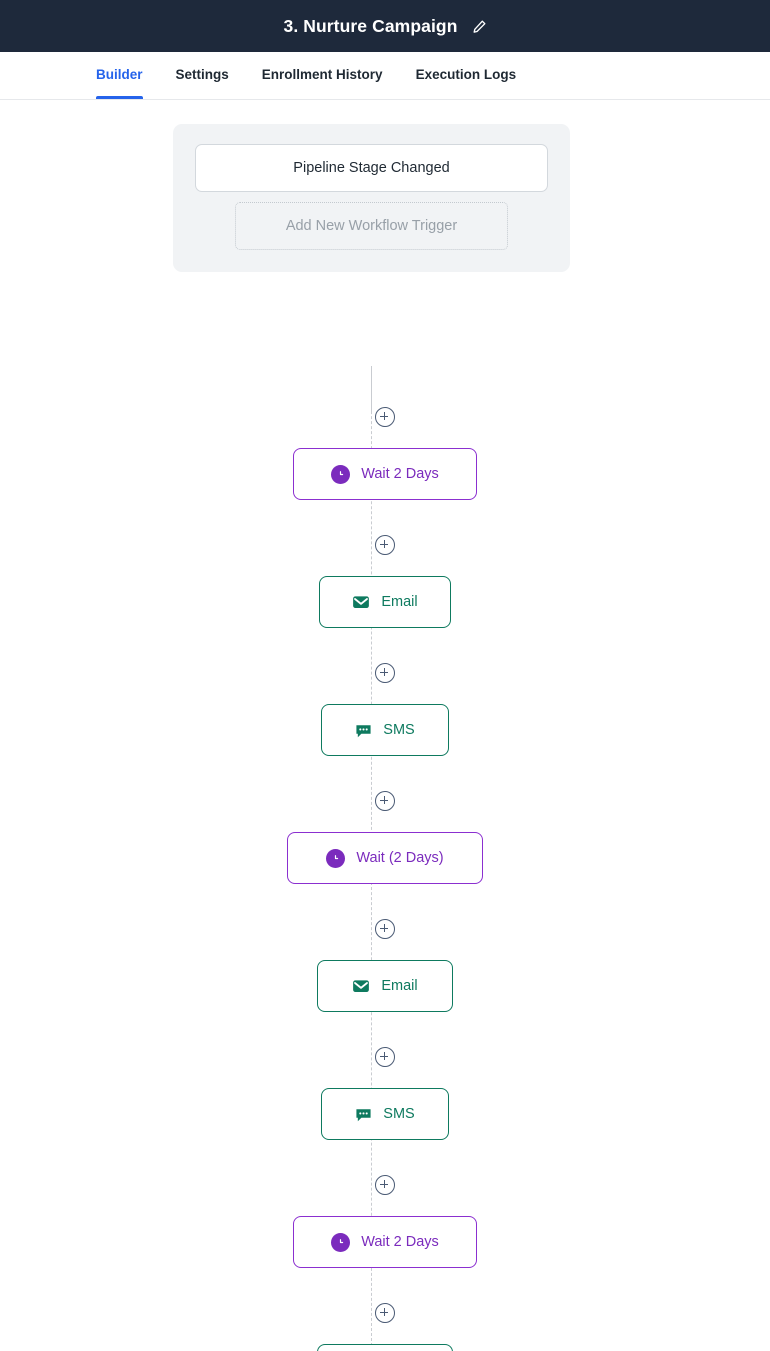 This screenshot has width=770, height=1351. I want to click on tab-execution-logs-label: Execution Logs, so click(466, 74).